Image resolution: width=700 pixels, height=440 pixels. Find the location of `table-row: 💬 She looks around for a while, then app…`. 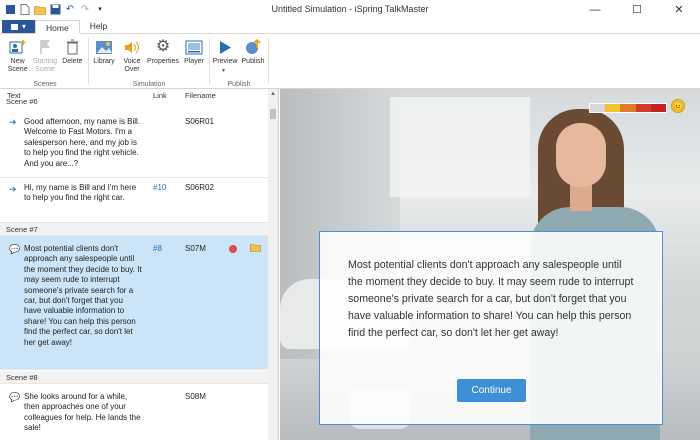

table-row: 💬 She looks around for a while, then app… is located at coordinates (134, 412).